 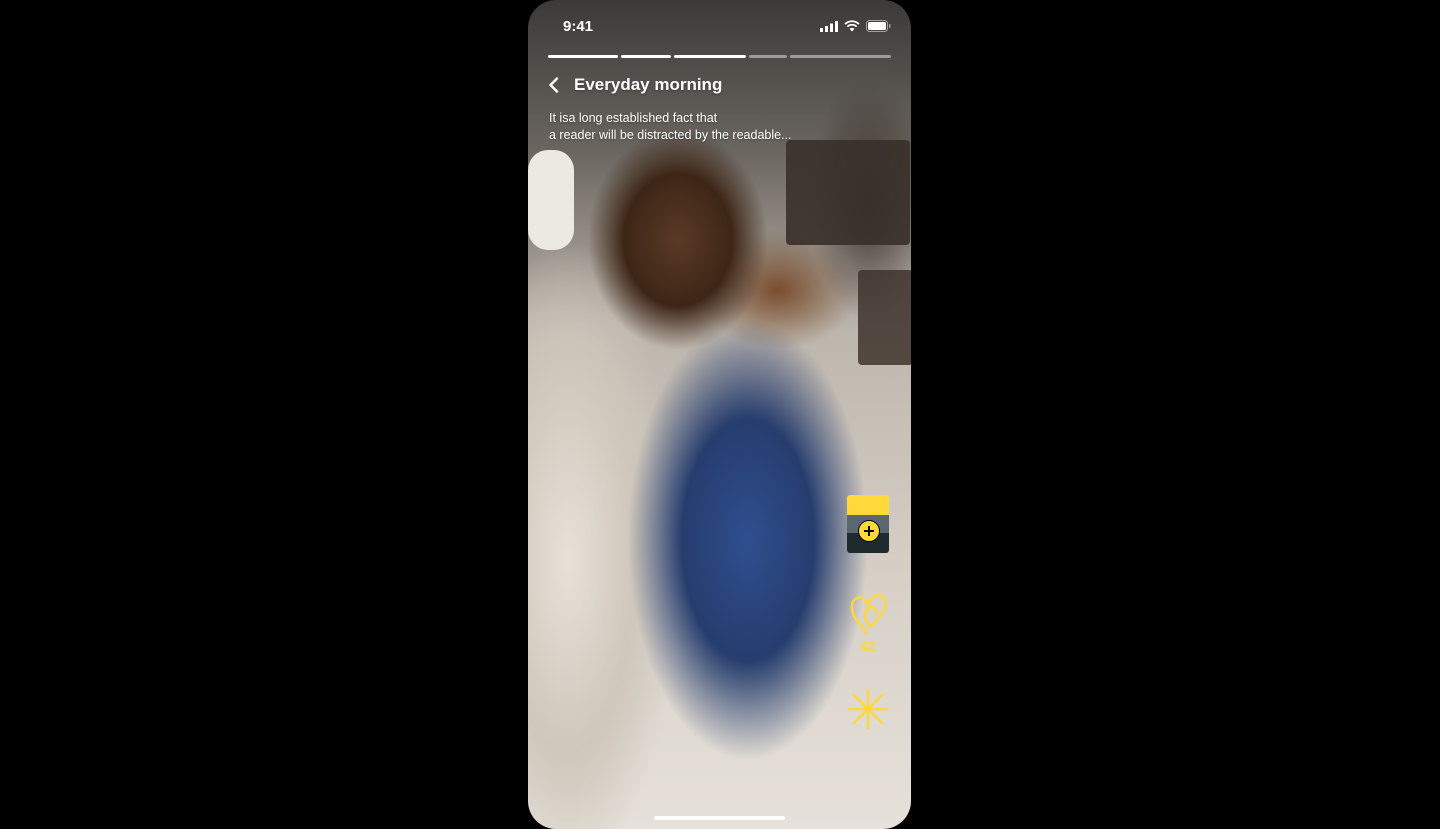 What do you see at coordinates (719, 818) in the screenshot?
I see `home-indicator` at bounding box center [719, 818].